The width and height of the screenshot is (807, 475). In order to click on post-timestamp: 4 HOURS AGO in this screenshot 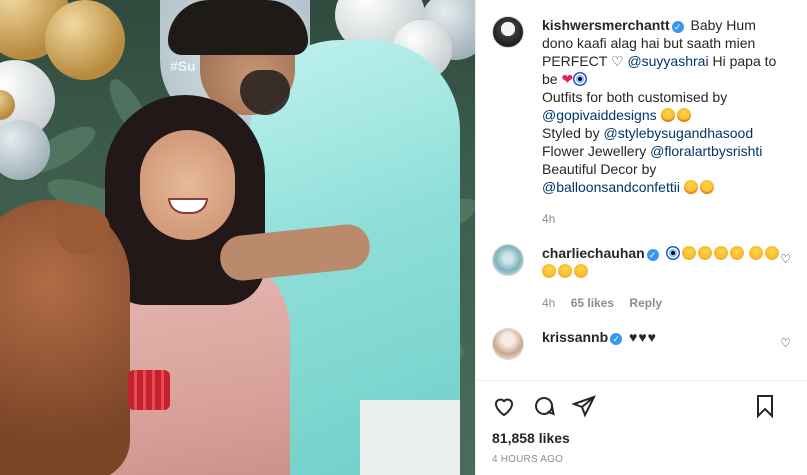, I will do `click(641, 460)`.